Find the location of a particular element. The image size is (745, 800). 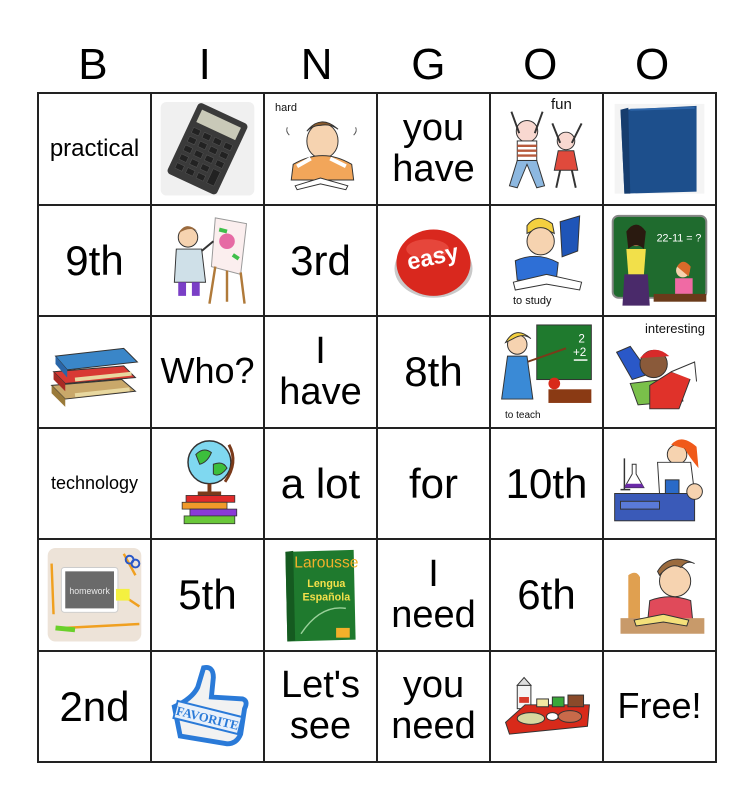

cell-caption: fun is located at coordinates (561, 104).